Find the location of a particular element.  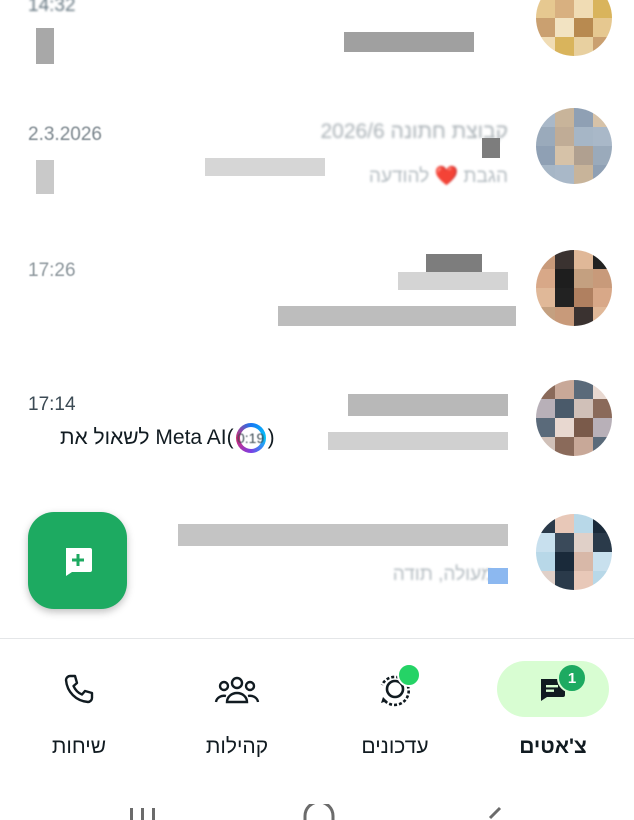

chat-name: קבוצת חתונה 2026/6 is located at coordinates (414, 131).